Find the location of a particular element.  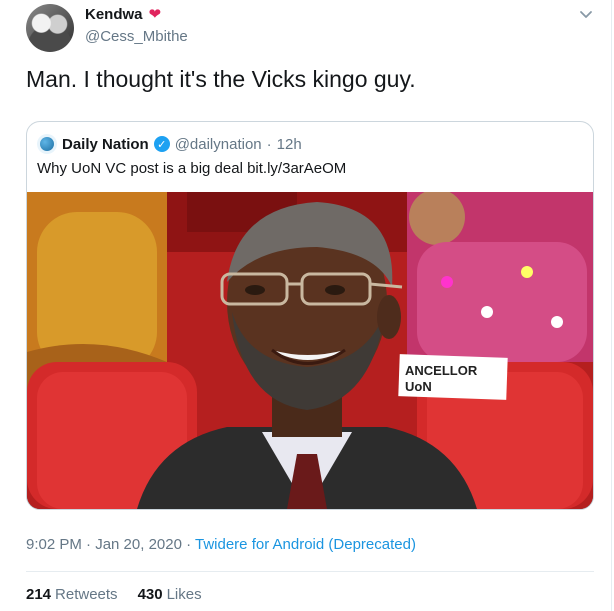

author-handle: @Cess_Mbithe is located at coordinates (136, 36).